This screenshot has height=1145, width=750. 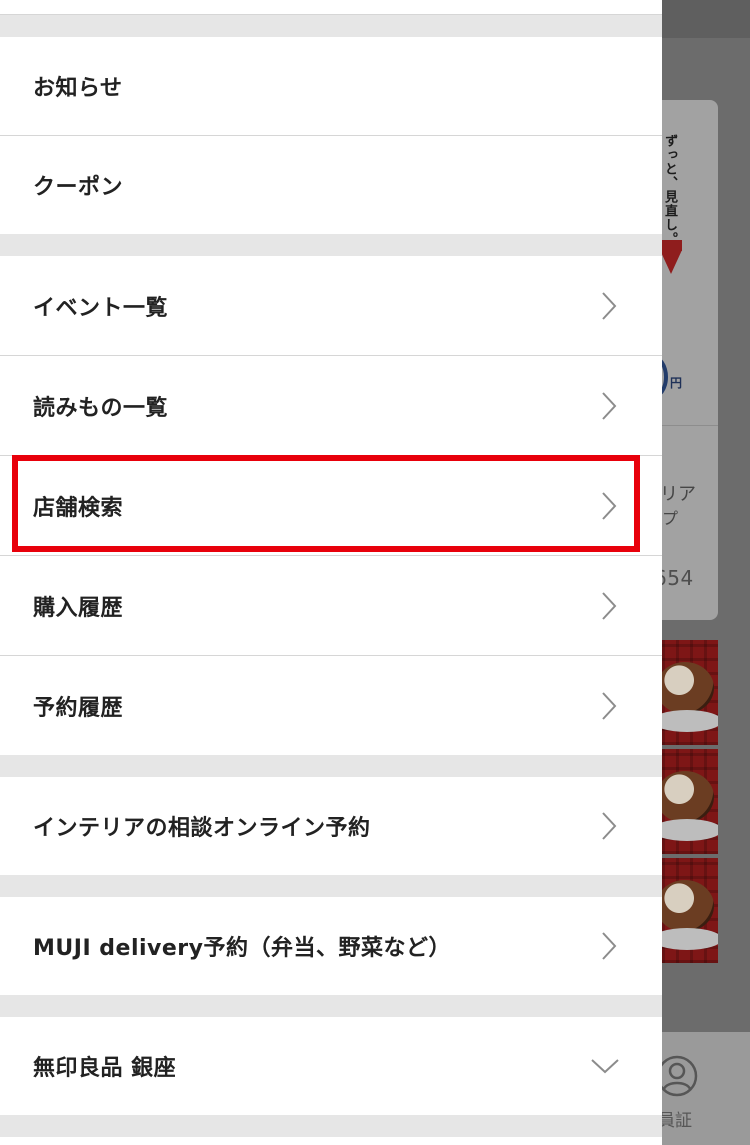 What do you see at coordinates (675, 1121) in the screenshot?
I see `background-nav-label: 員証` at bounding box center [675, 1121].